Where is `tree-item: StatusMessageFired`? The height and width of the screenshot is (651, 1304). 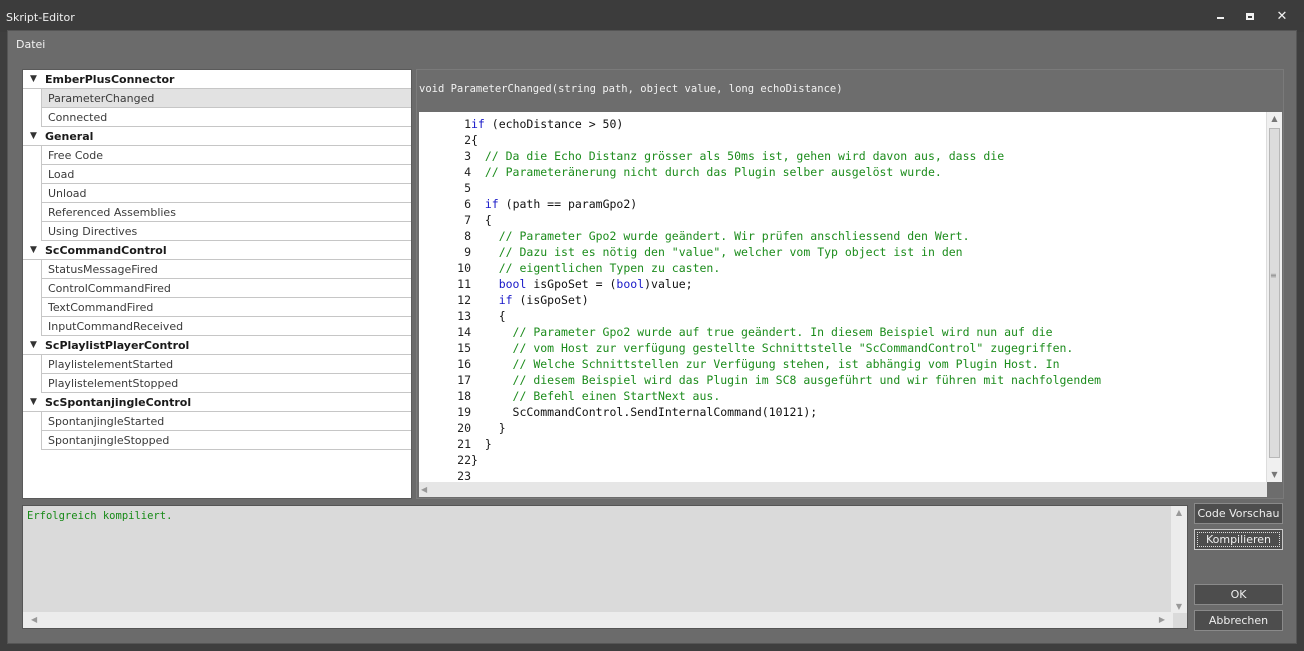
tree-item: StatusMessageFired is located at coordinates (226, 269).